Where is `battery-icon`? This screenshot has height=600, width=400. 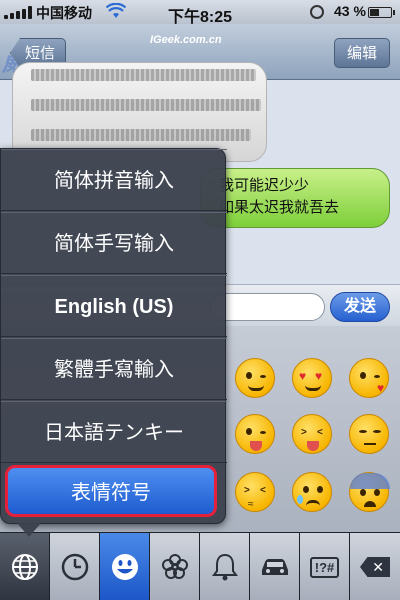 battery-icon is located at coordinates (381, 12).